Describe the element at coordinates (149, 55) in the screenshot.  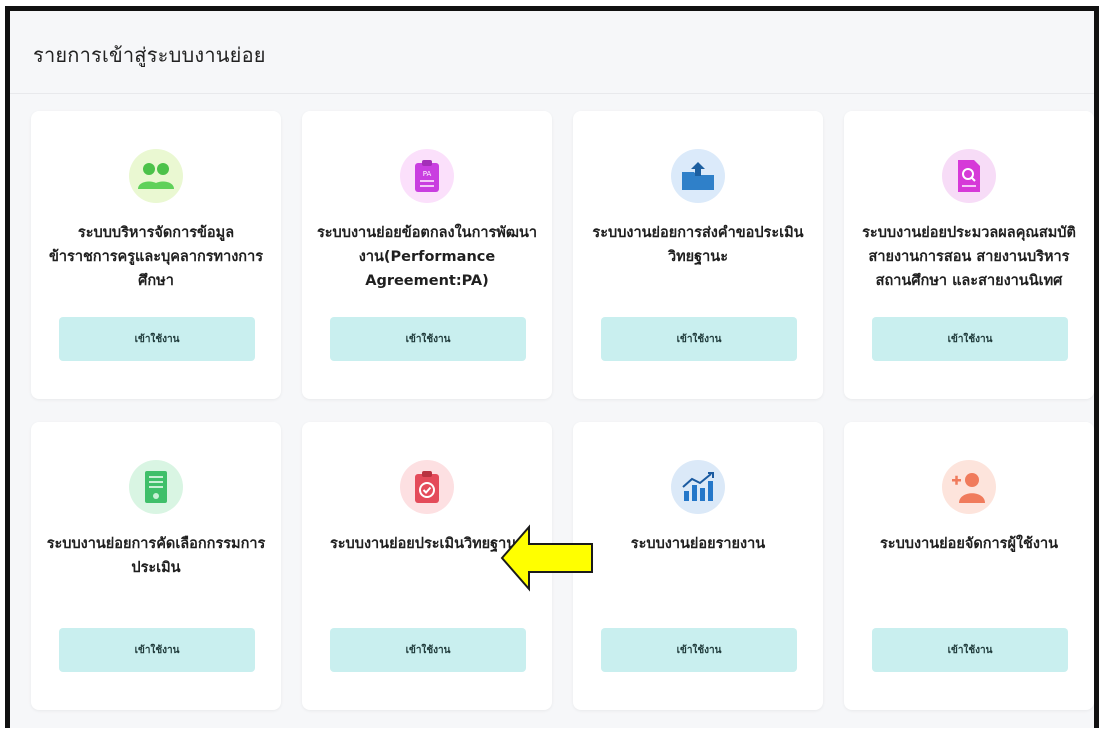
I see `page-title: รายการเข้าสู่ระบบงานย่อย` at that location.